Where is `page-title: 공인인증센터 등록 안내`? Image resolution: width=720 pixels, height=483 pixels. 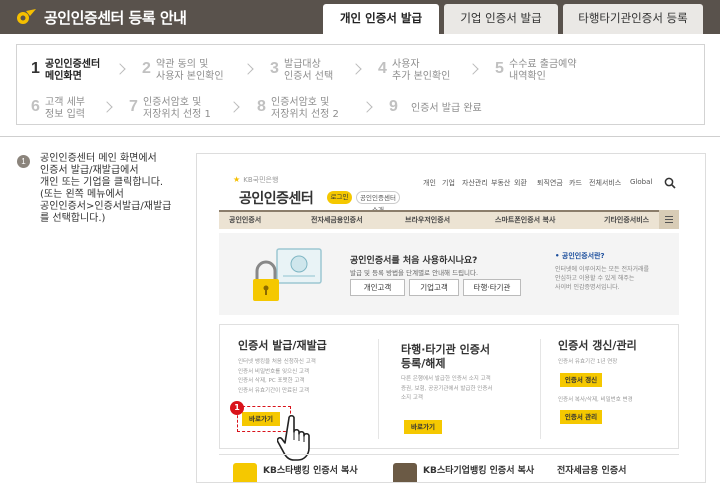 page-title: 공인인증센터 등록 안내 is located at coordinates (115, 18).